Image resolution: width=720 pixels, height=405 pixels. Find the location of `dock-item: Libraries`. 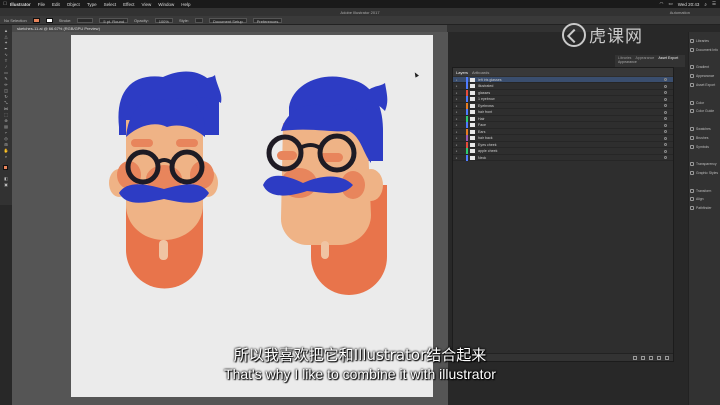

dock-item: Libraries is located at coordinates (705, 41).